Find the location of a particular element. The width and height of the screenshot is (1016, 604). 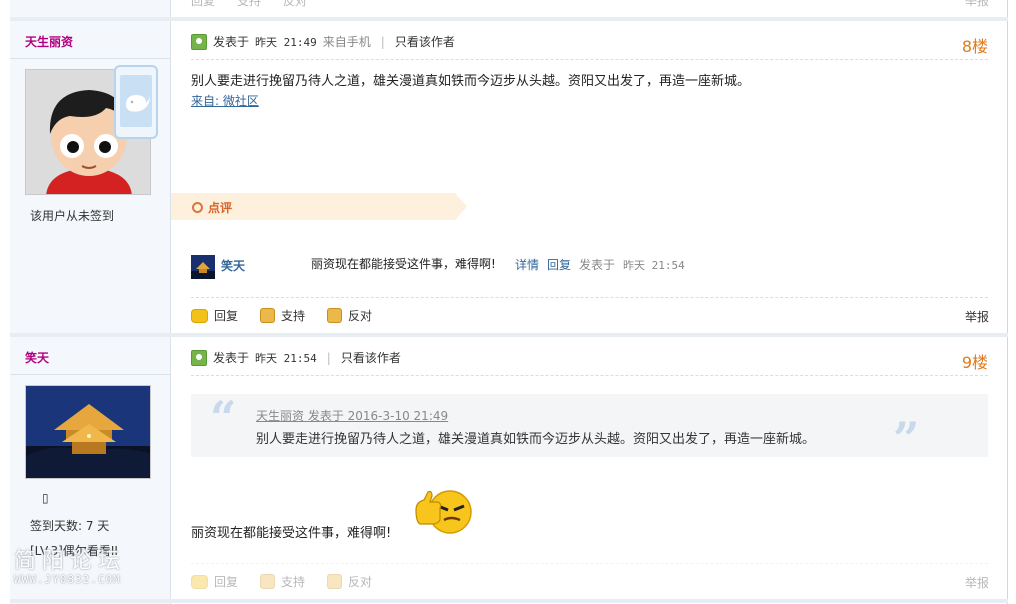

castle-thumbnail is located at coordinates (203, 267).